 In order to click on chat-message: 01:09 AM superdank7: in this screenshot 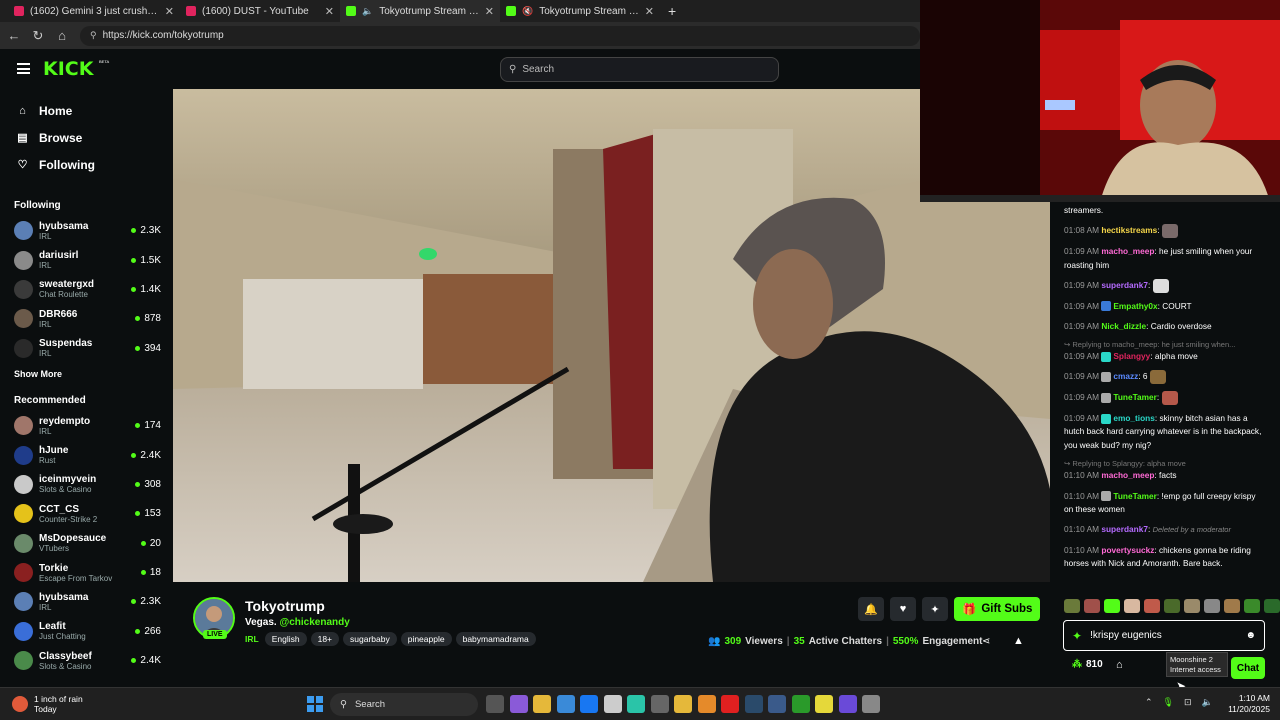, I will do `click(1165, 285)`.